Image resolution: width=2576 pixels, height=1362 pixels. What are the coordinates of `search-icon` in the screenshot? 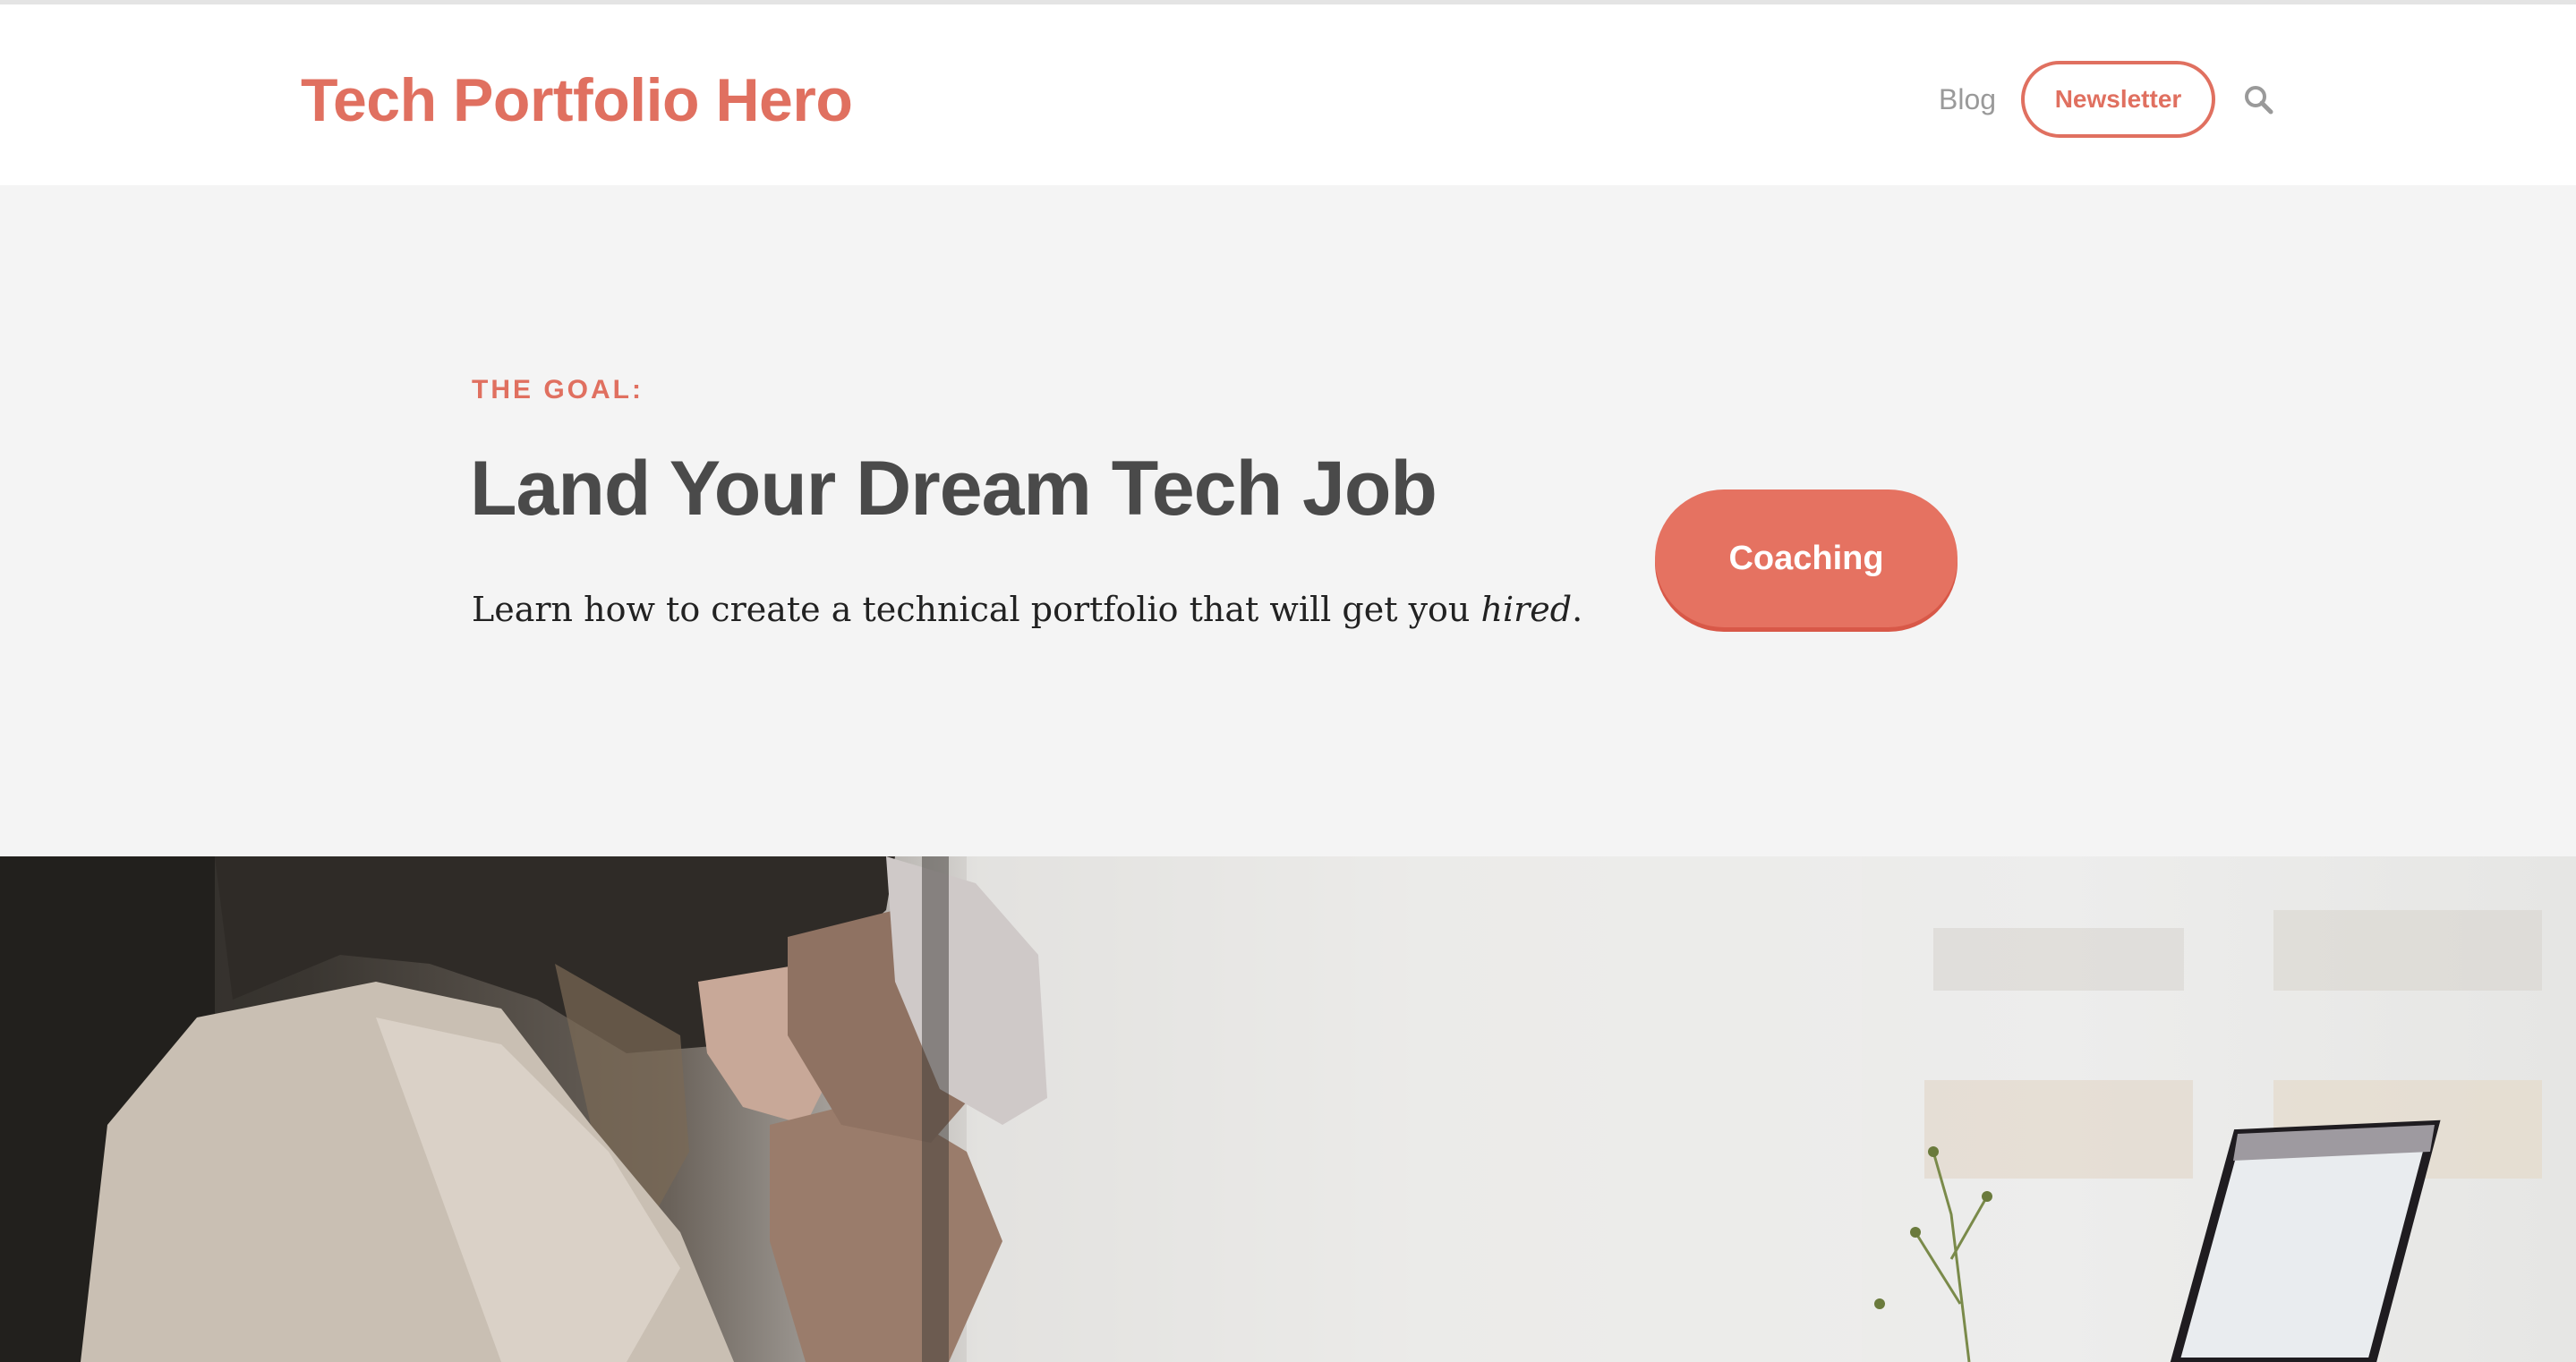 It's located at (2258, 99).